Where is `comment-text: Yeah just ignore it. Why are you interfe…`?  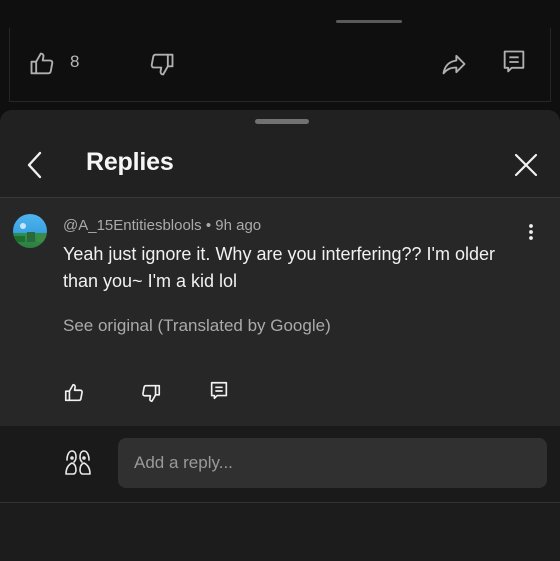
comment-text: Yeah just ignore it. Why are you interfe… is located at coordinates (279, 267).